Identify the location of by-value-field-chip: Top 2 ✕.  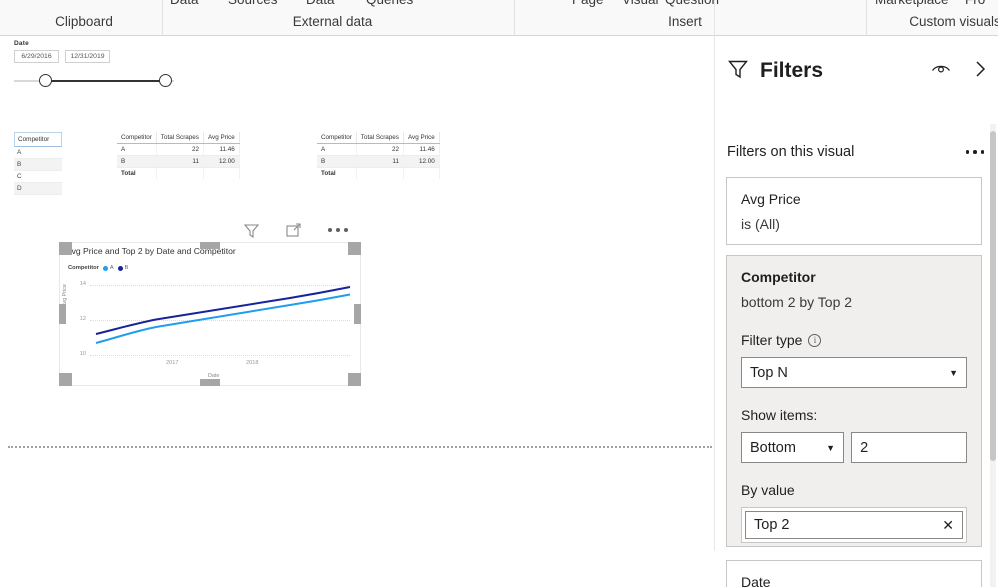
(854, 525).